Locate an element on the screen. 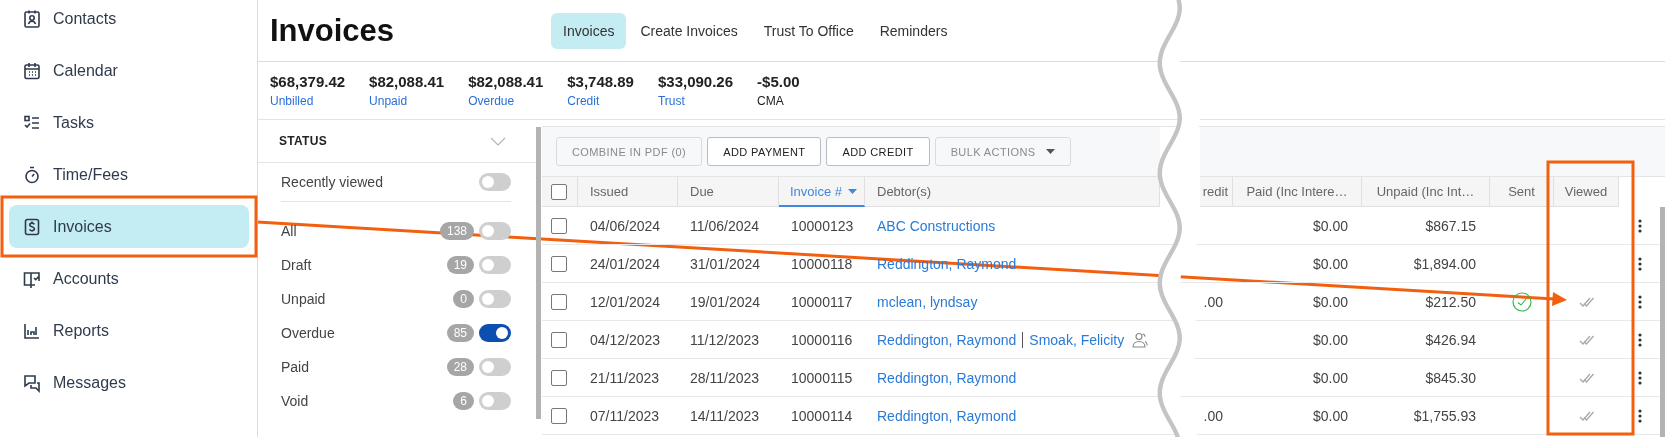 Image resolution: width=1665 pixels, height=437 pixels. debtor-link: ABC Constructions is located at coordinates (936, 225).